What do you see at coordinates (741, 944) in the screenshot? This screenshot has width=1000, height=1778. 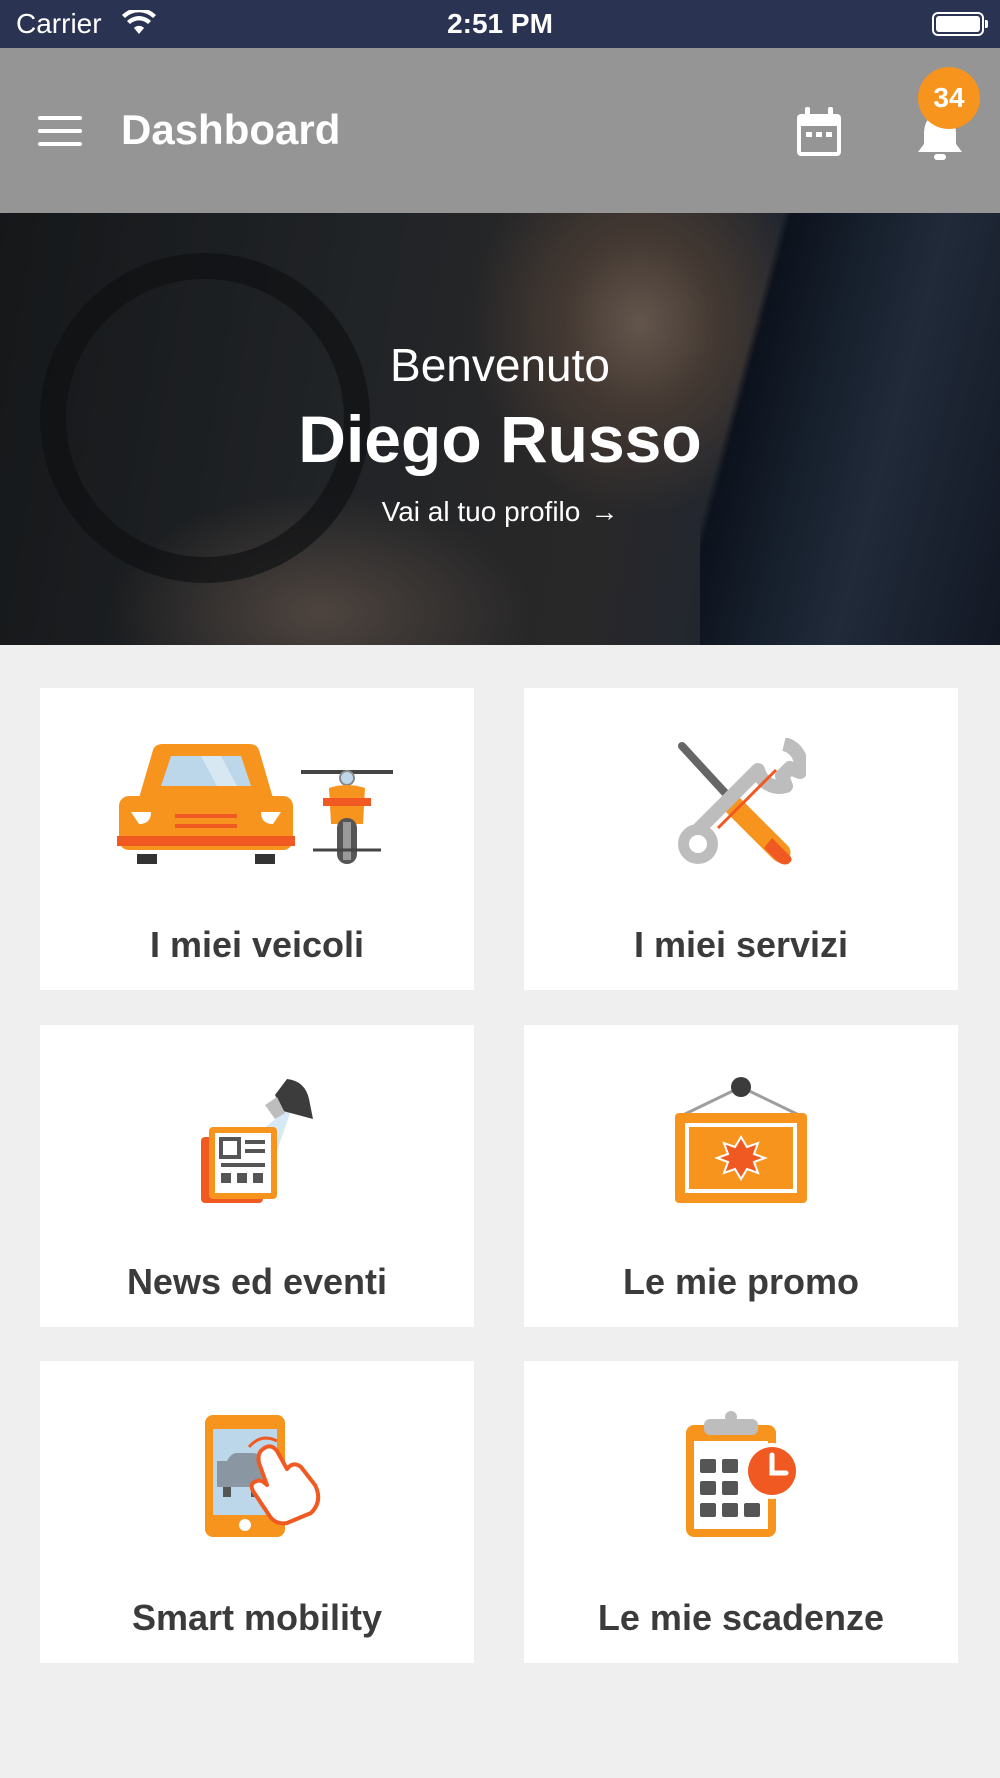 I see `tile-label: I miei servizi` at bounding box center [741, 944].